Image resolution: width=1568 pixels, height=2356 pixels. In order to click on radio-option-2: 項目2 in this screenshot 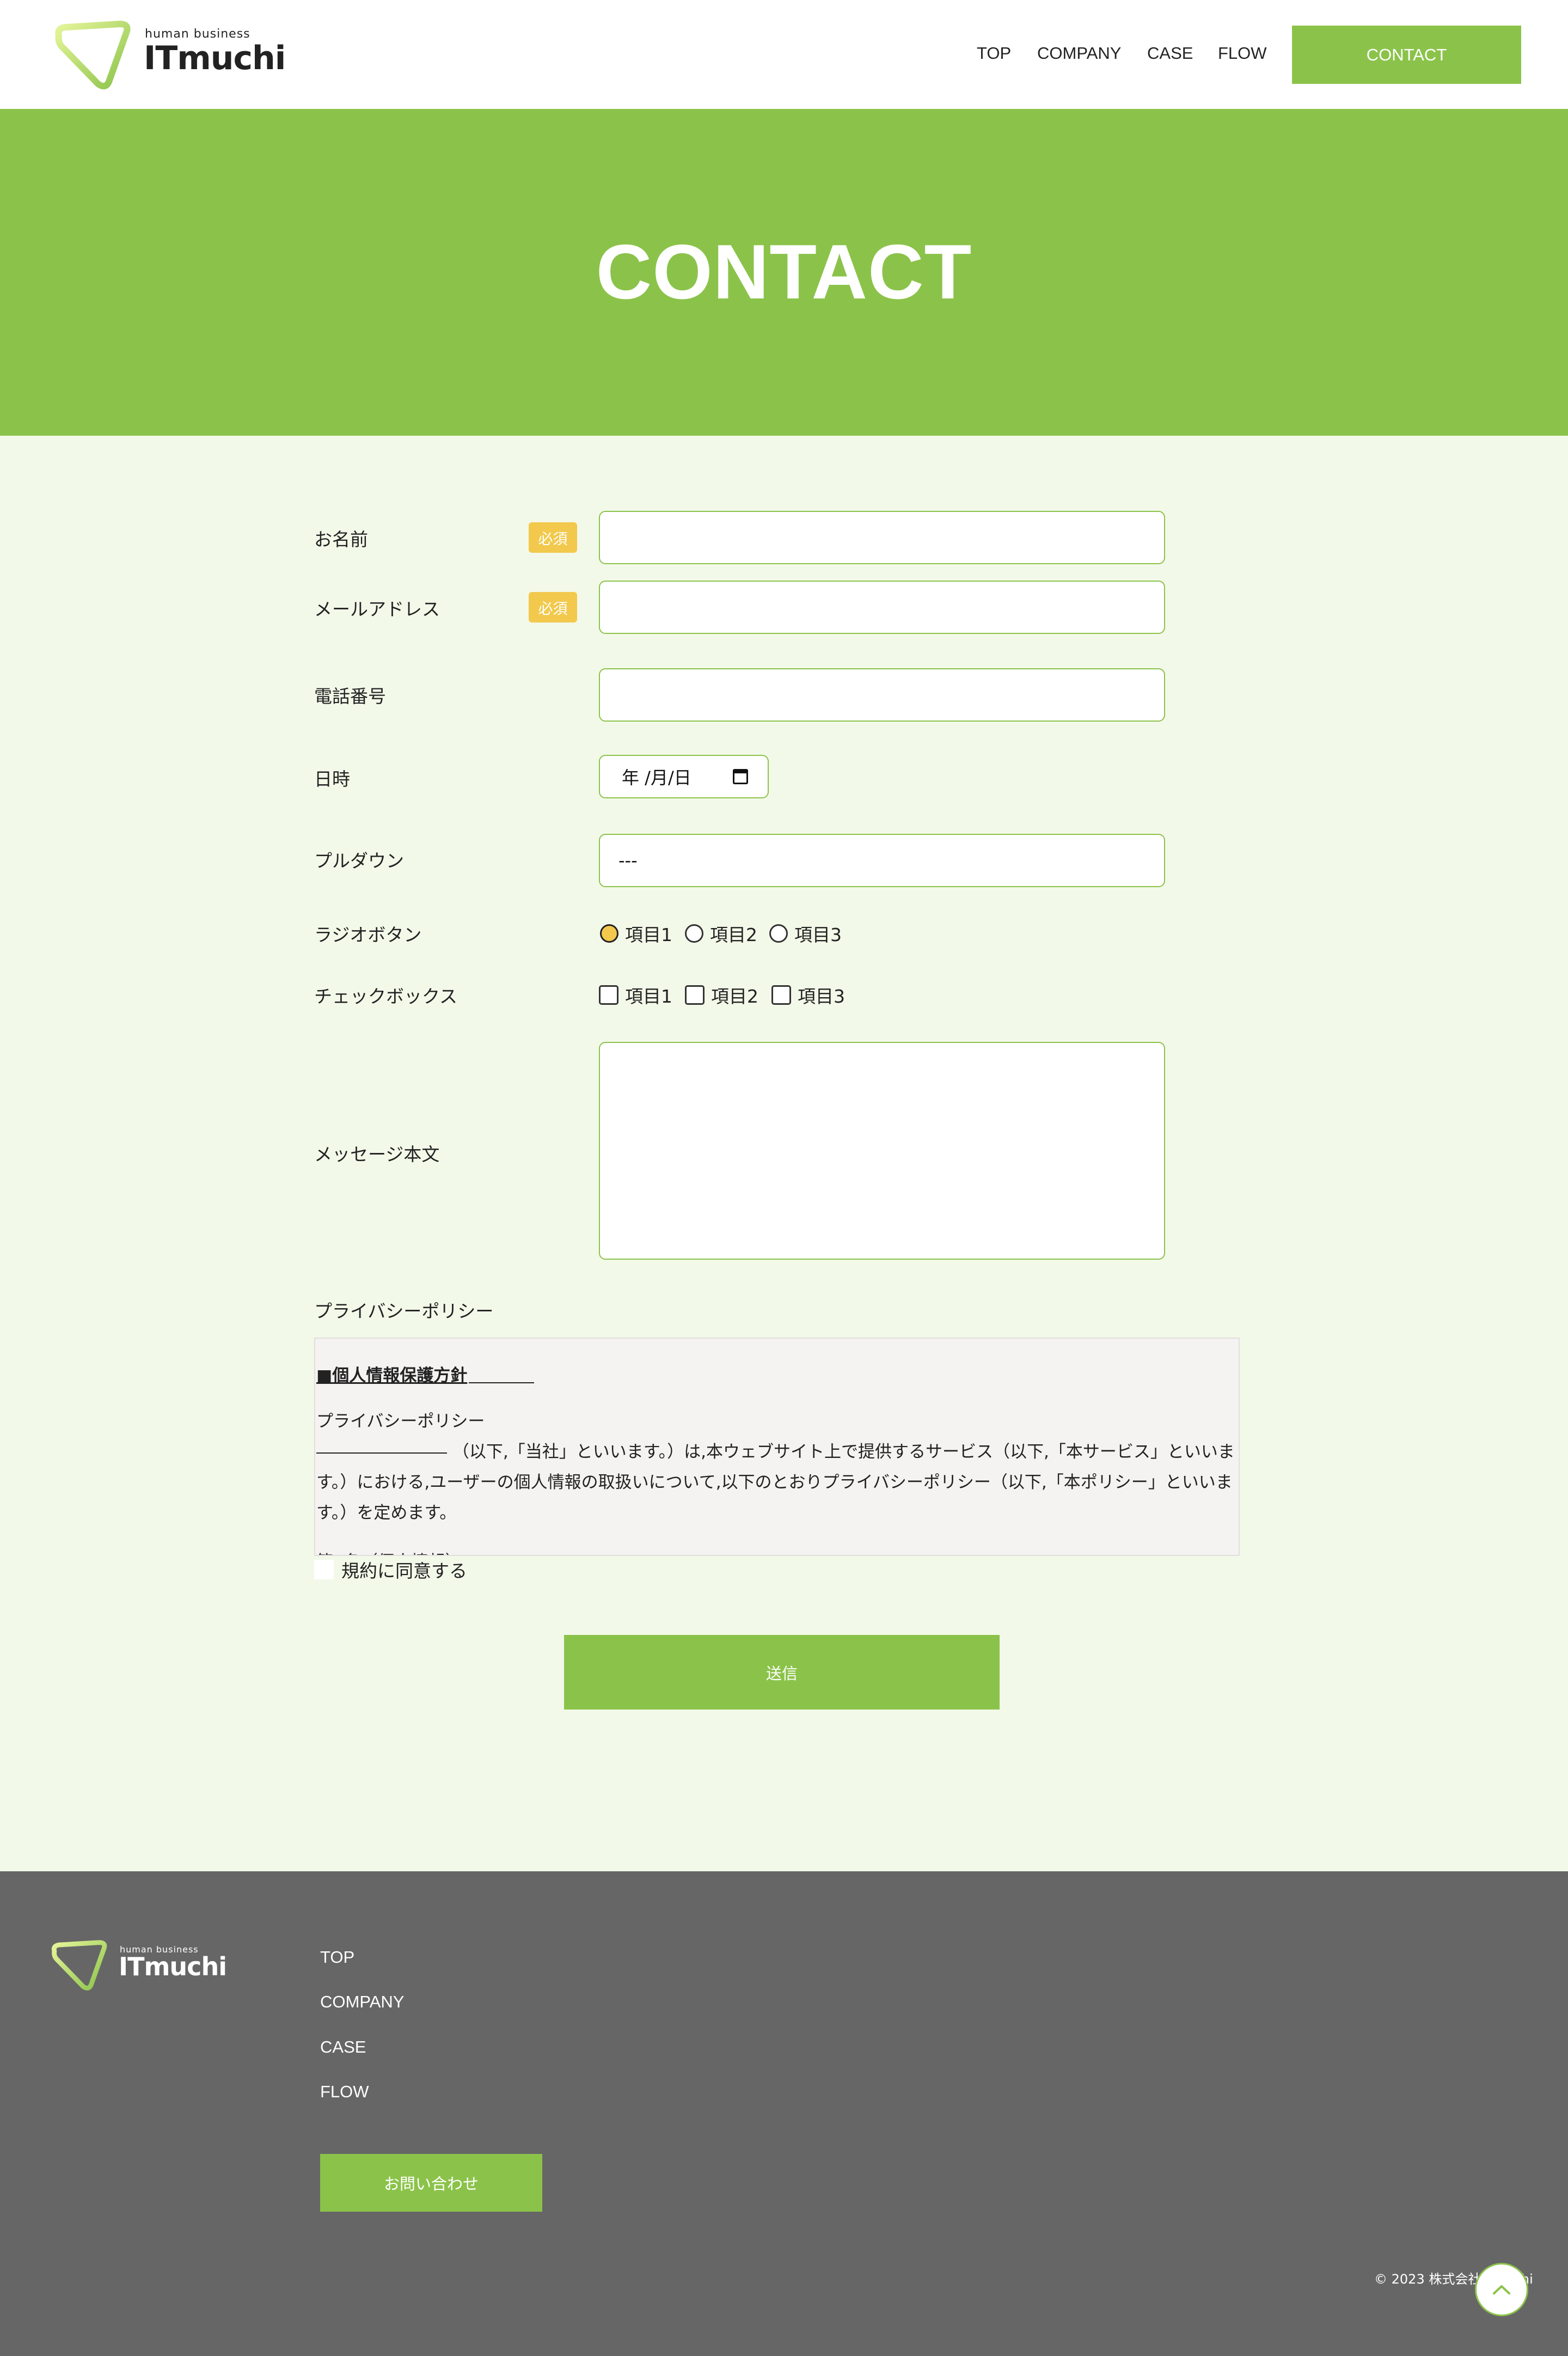, I will do `click(721, 934)`.